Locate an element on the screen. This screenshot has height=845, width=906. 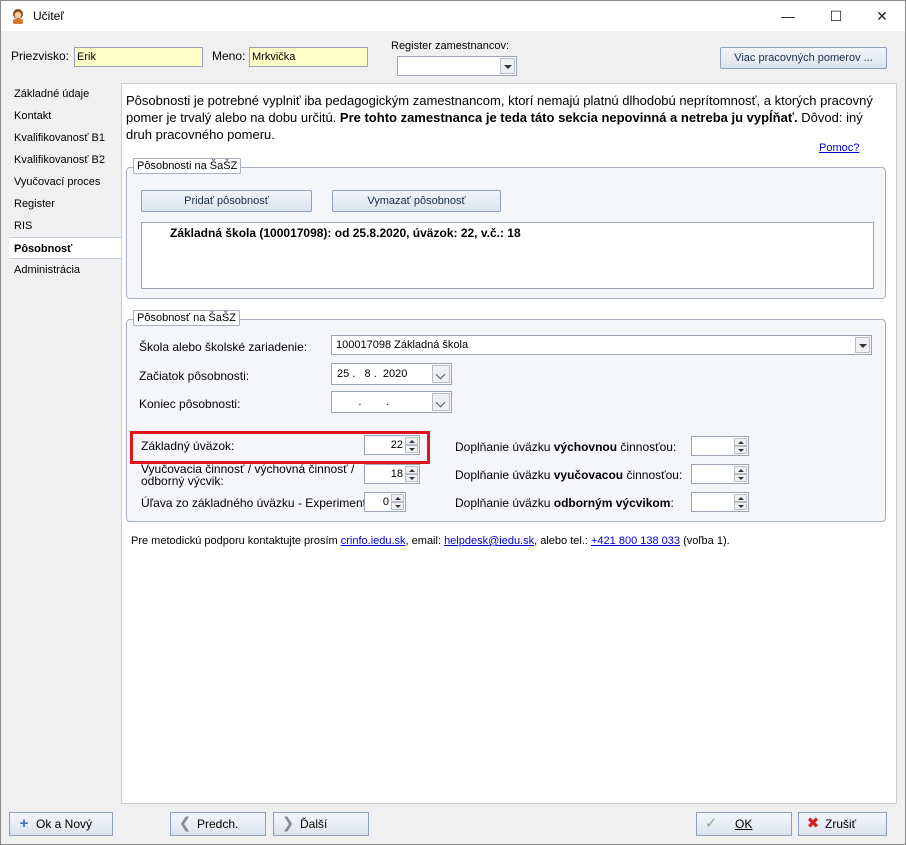
relief-label: Úľava zo základného úväzku - Experiment: is located at coordinates (255, 503).